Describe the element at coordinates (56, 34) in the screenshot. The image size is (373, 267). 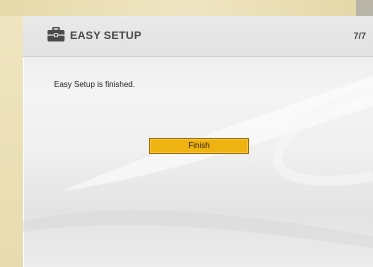
I see `toolbox-icon` at that location.